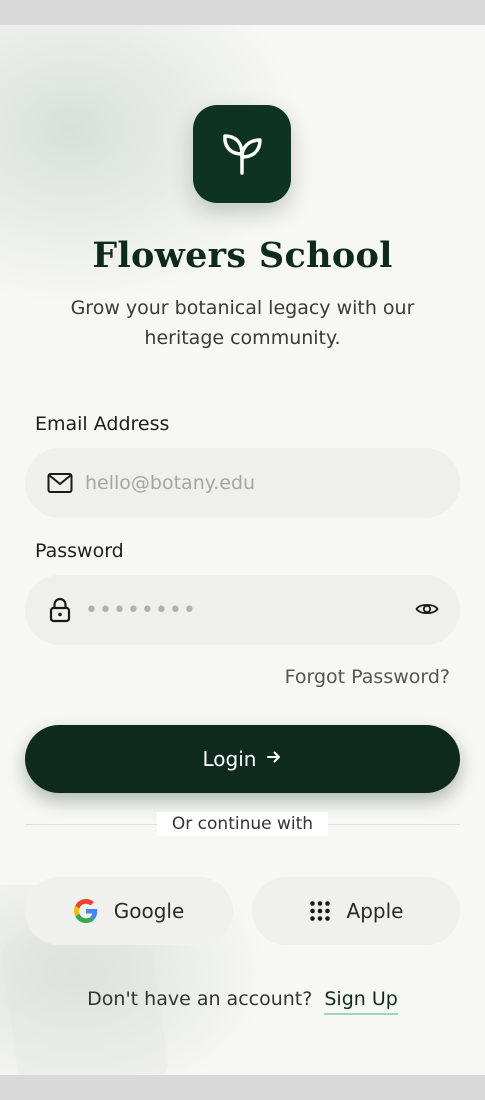 The image size is (485, 1100). I want to click on login-button: Login, so click(242, 759).